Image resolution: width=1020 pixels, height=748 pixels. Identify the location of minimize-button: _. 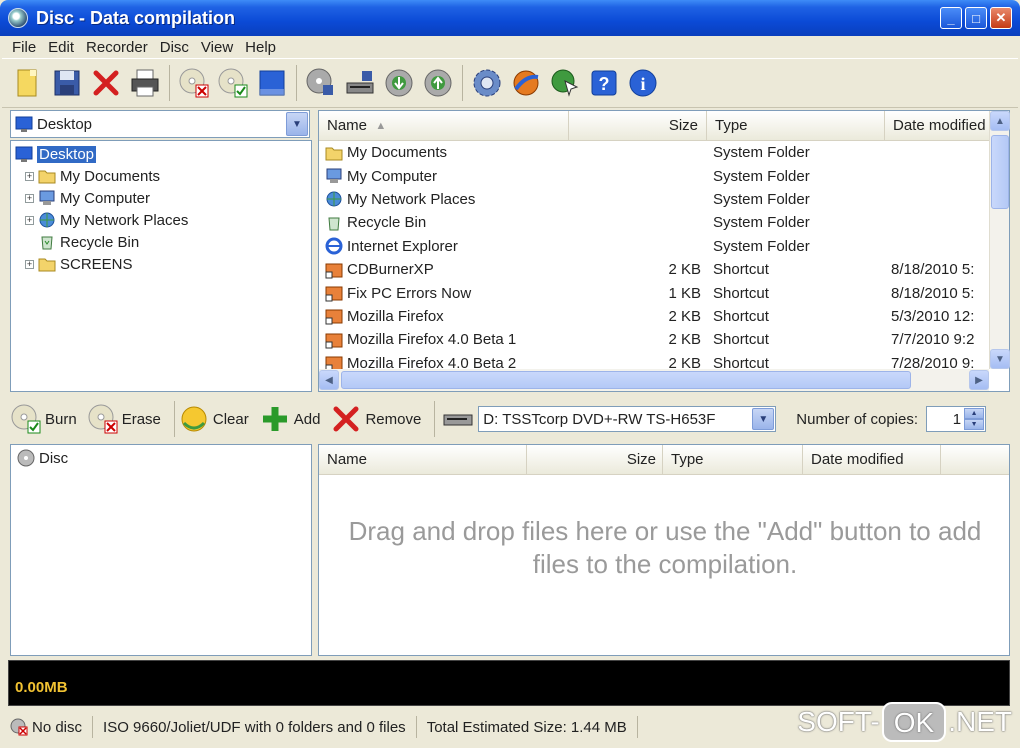
(951, 18).